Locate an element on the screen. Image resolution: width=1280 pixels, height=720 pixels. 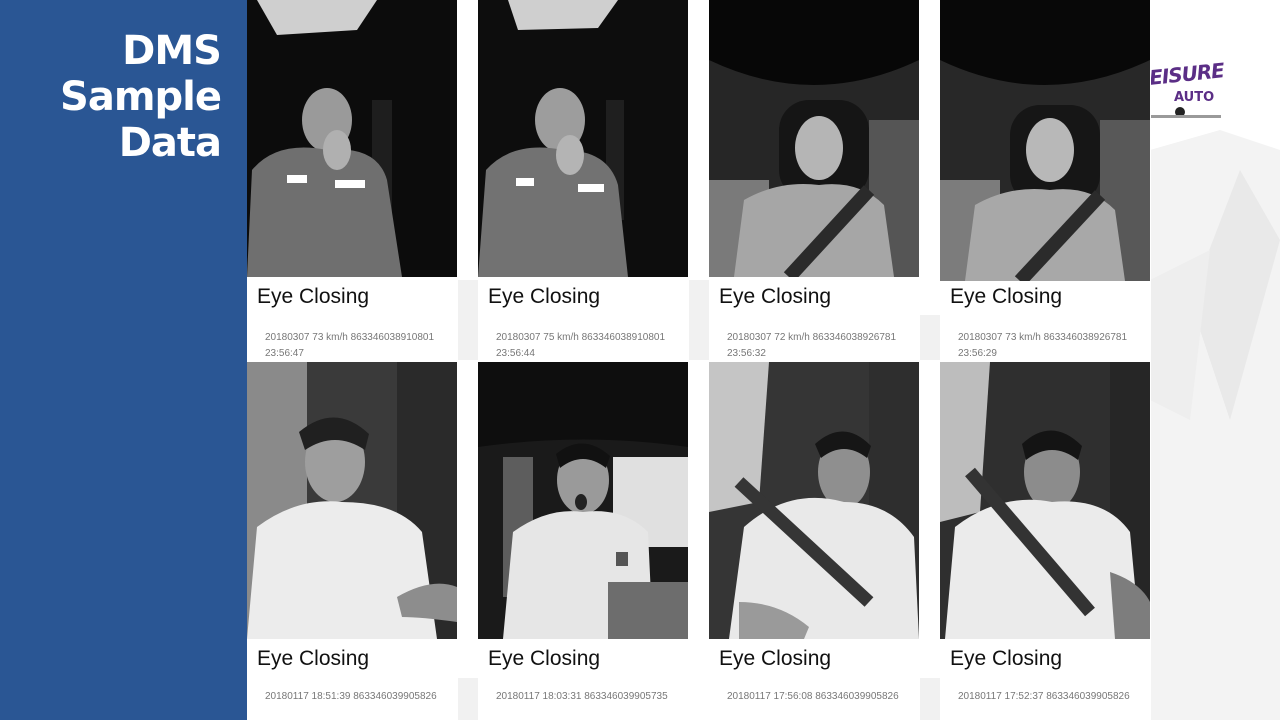
title-line-3: Data is located at coordinates (170, 143).